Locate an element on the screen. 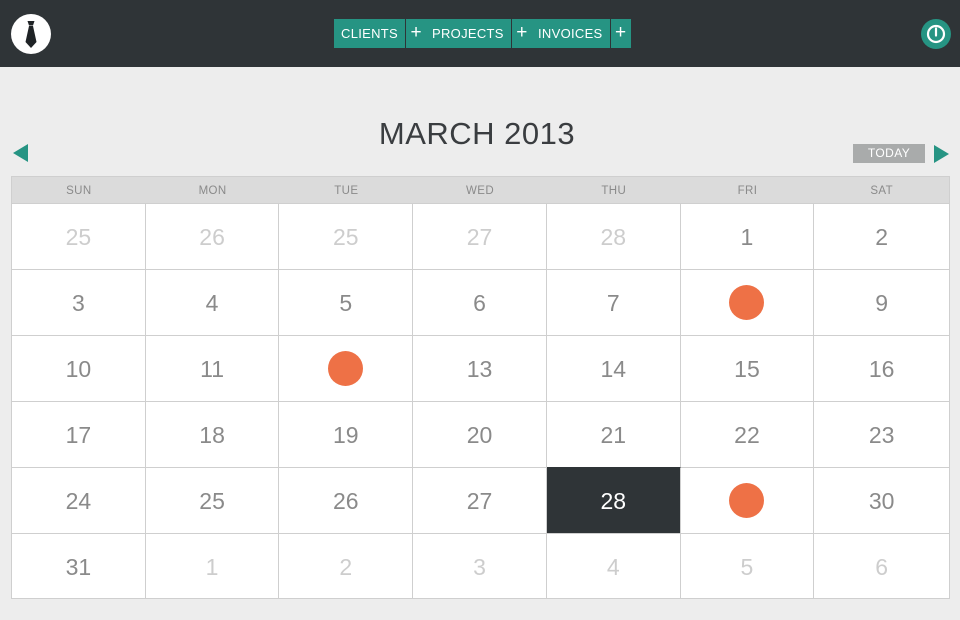 This screenshot has height=620, width=960. day-cell: 11 is located at coordinates (212, 368).